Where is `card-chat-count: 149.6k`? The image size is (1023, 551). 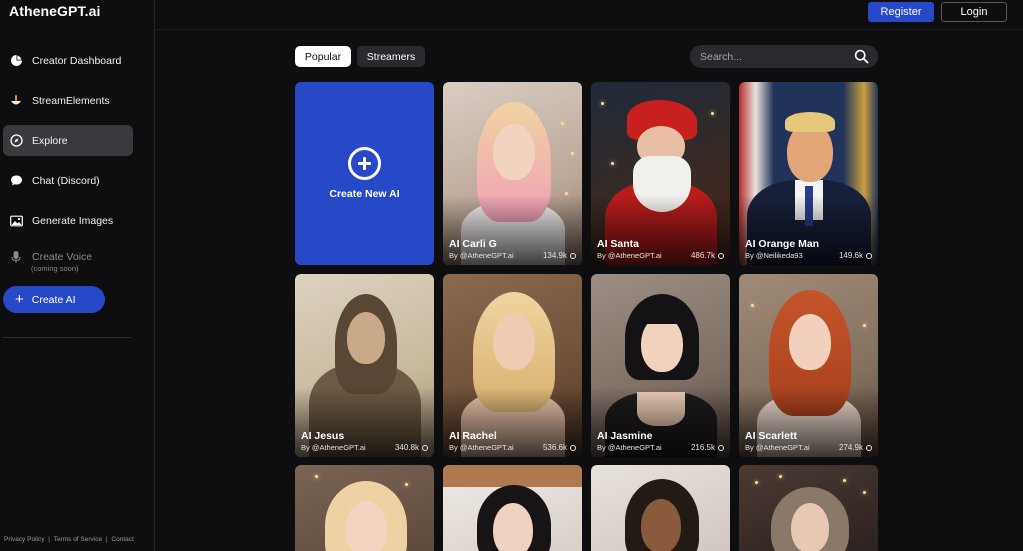
card-chat-count: 149.6k is located at coordinates (855, 255).